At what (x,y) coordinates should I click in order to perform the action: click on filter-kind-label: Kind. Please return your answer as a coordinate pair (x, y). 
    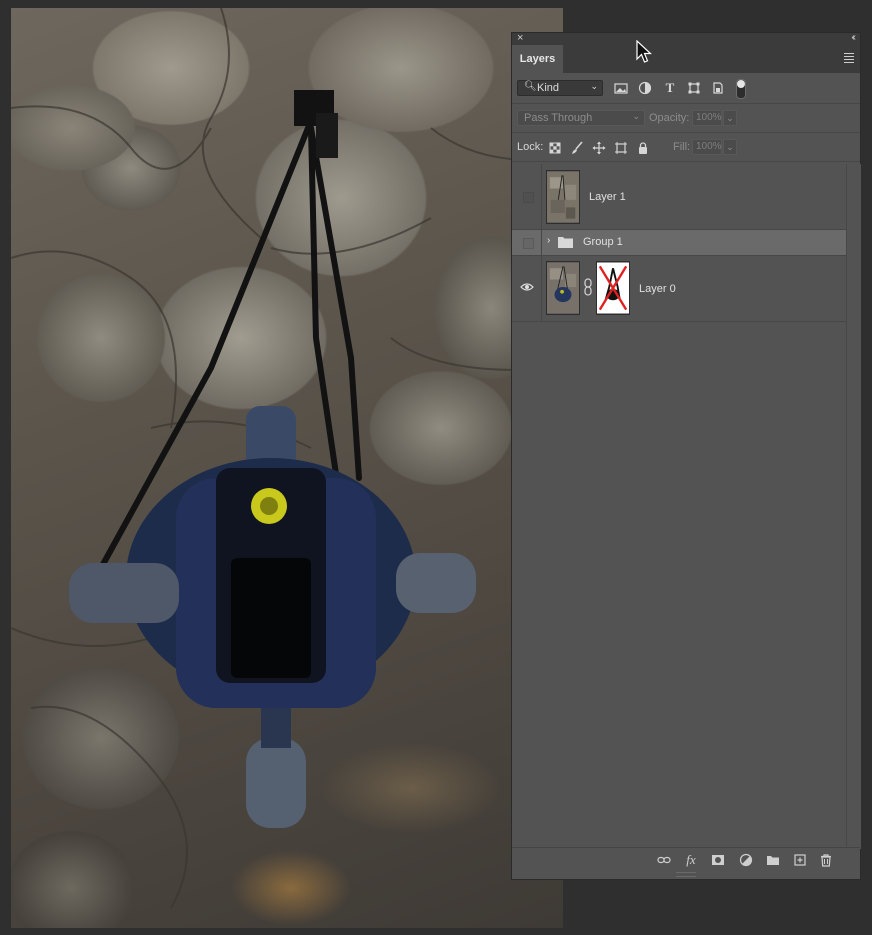
    Looking at the image, I should click on (548, 88).